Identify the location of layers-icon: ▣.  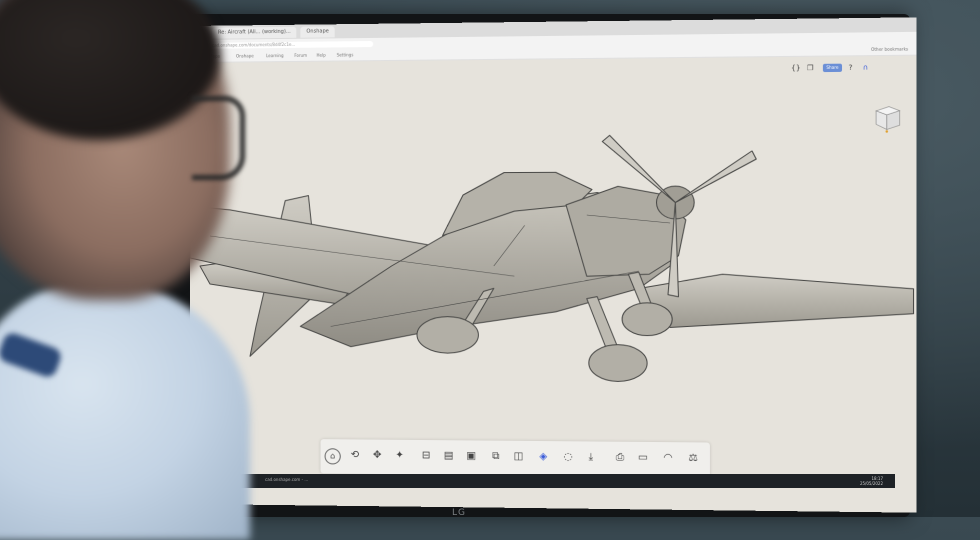
(471, 456).